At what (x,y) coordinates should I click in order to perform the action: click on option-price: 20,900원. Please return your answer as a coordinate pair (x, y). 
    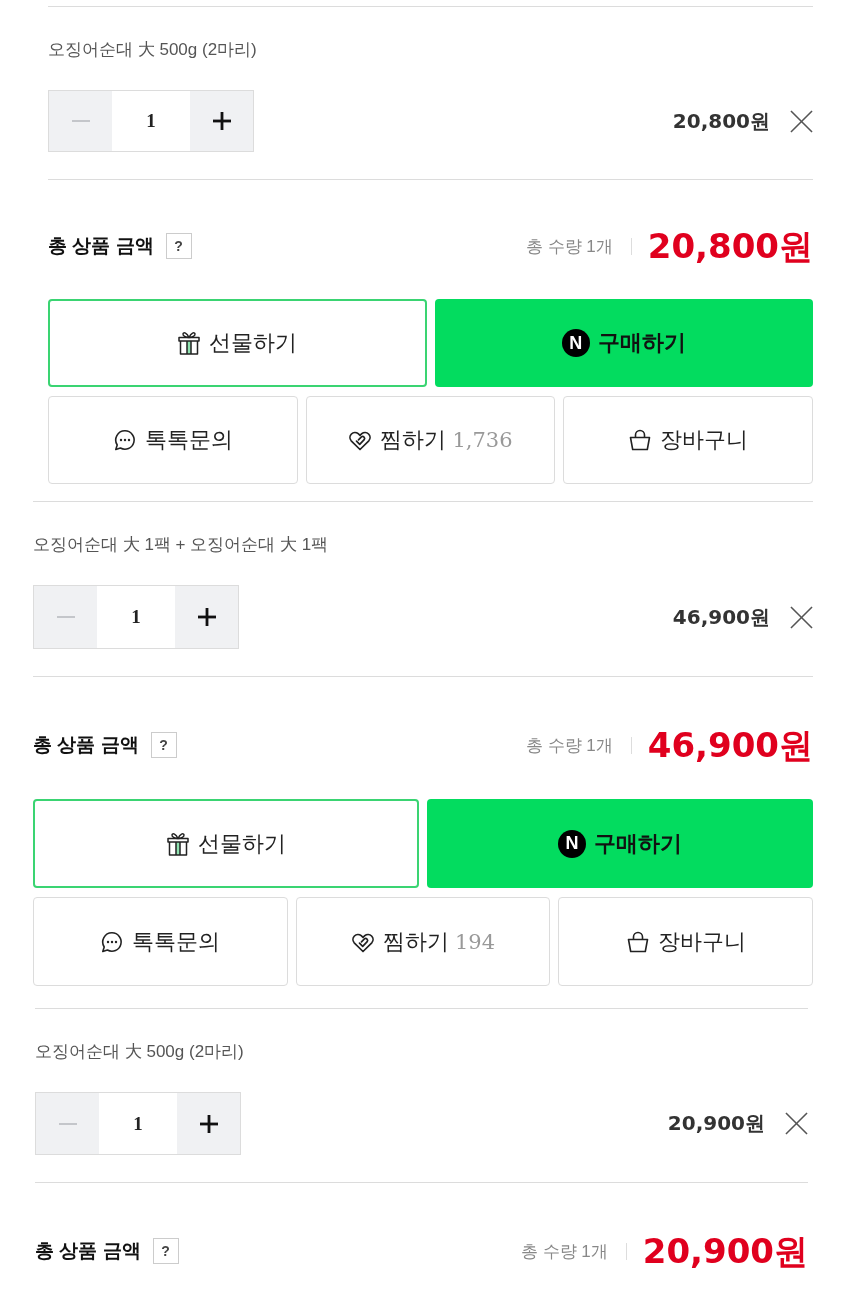
    Looking at the image, I should click on (716, 1123).